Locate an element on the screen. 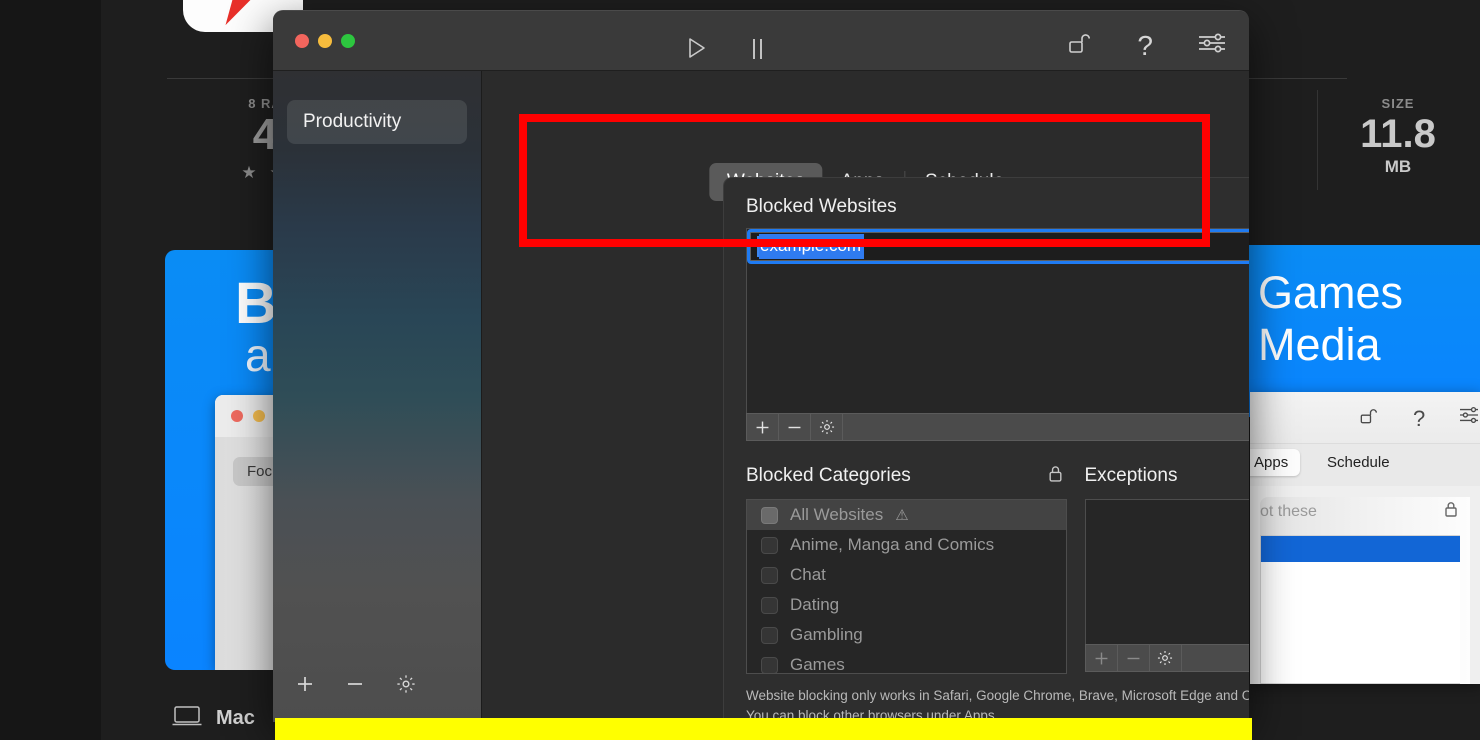  background-left-edge is located at coordinates (50, 370).